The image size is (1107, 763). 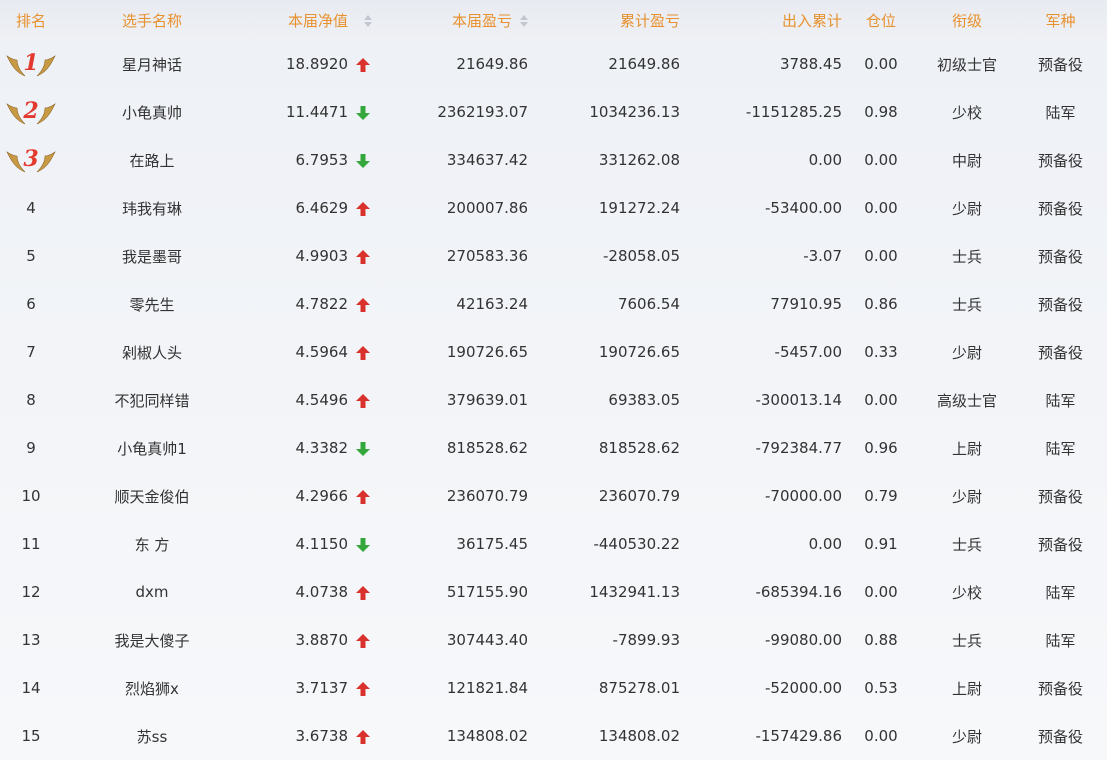 I want to click on cash-flow: -157429.86, so click(x=798, y=736).